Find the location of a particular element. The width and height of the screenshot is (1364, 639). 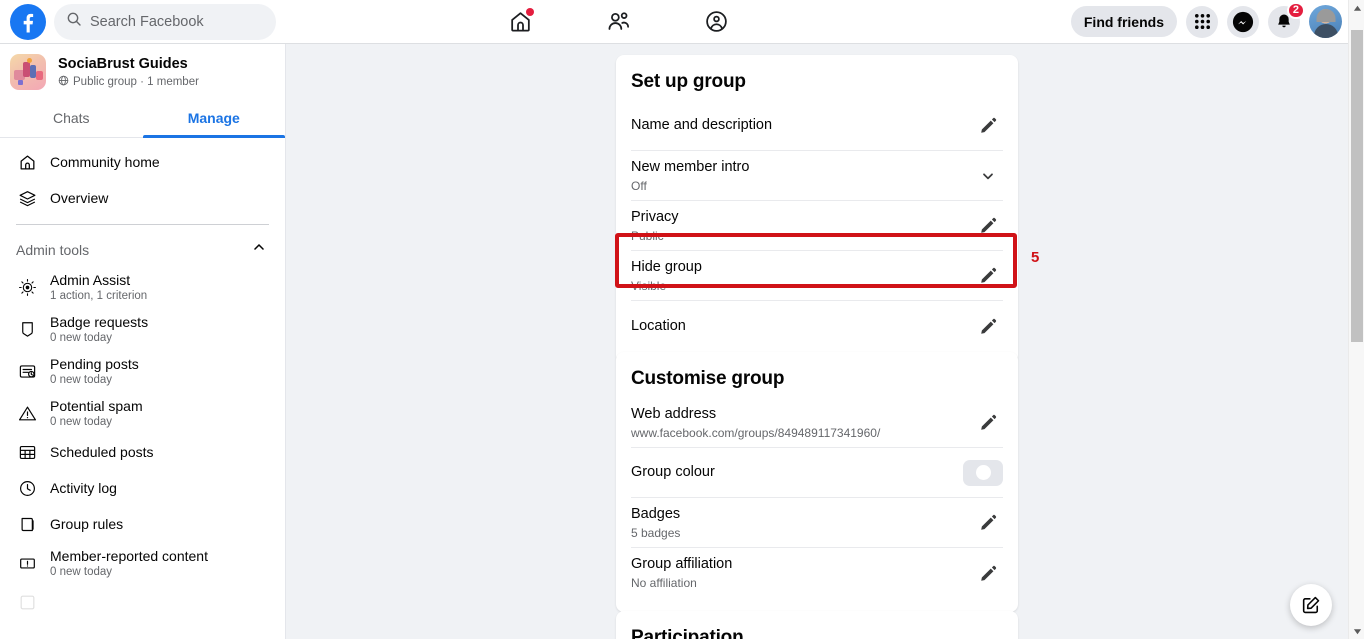

row-label: Web address is located at coordinates (674, 413).